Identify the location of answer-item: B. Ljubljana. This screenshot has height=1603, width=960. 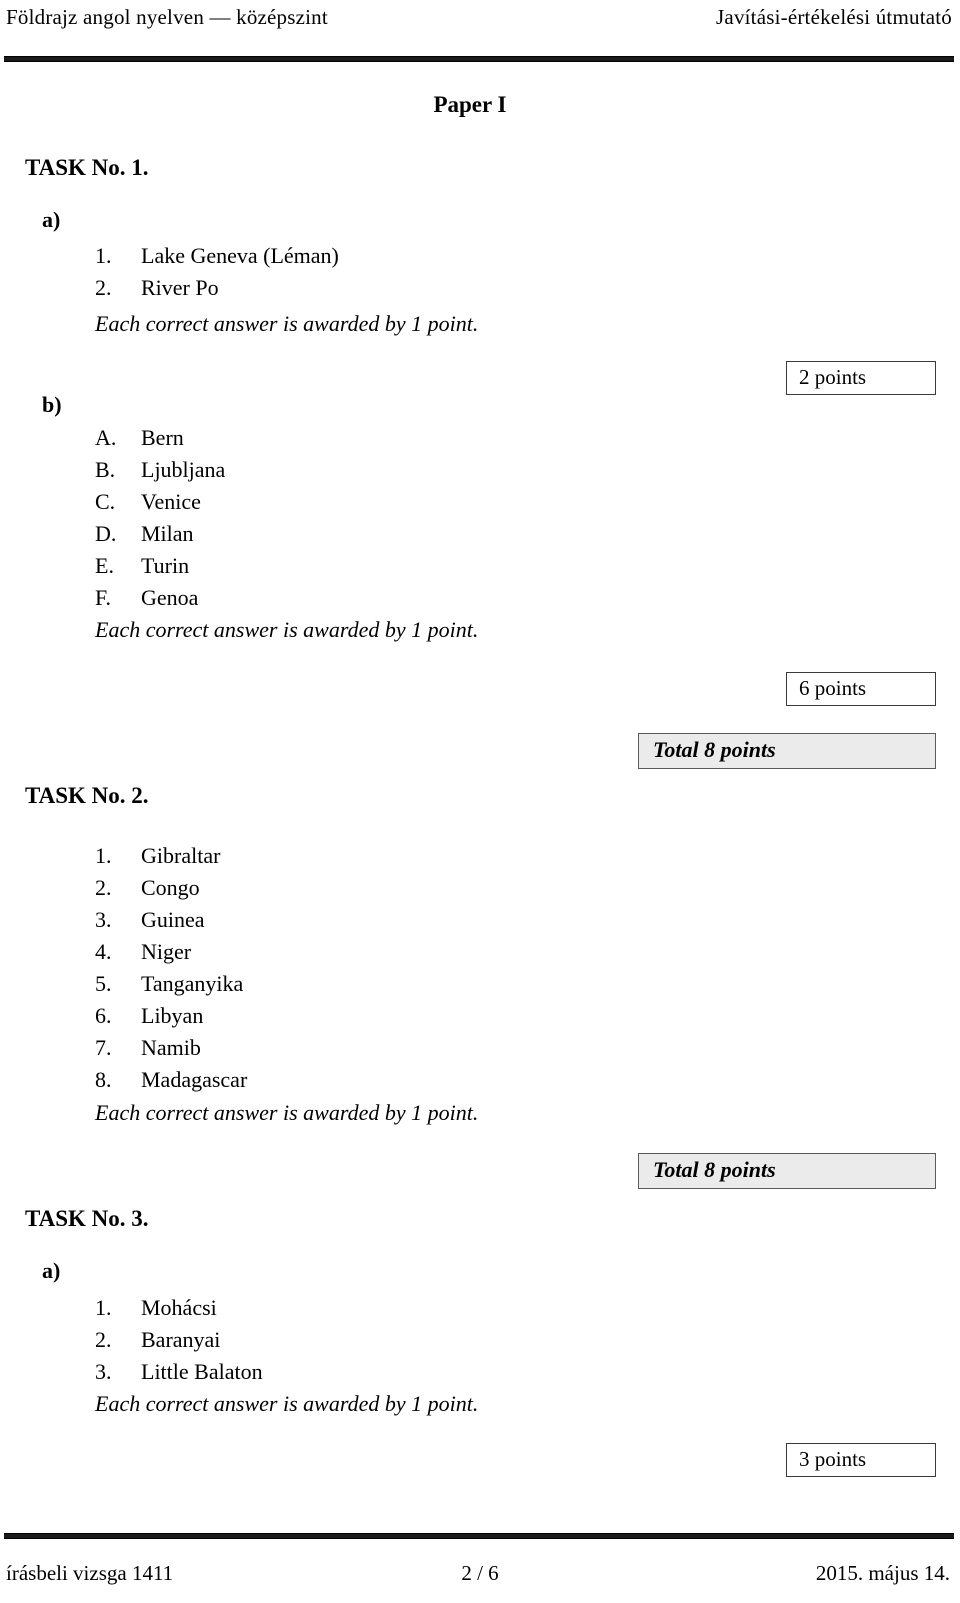
(160, 470).